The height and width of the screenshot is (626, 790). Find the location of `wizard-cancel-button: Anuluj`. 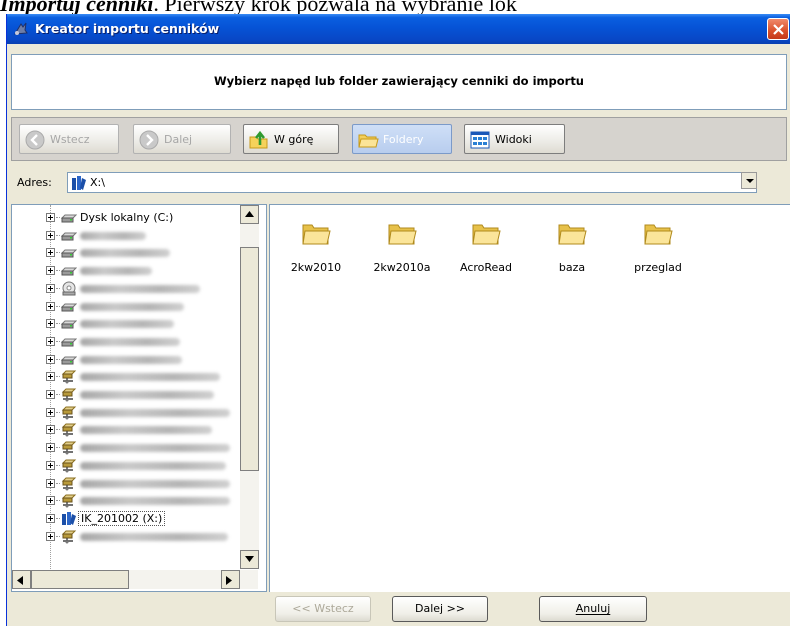

wizard-cancel-button: Anuluj is located at coordinates (593, 609).